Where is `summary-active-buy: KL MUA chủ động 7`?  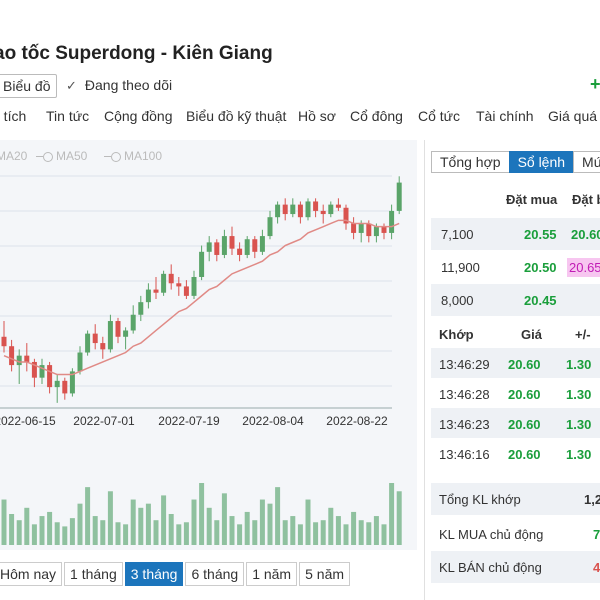 summary-active-buy: KL MUA chủ động 7 is located at coordinates (515, 534).